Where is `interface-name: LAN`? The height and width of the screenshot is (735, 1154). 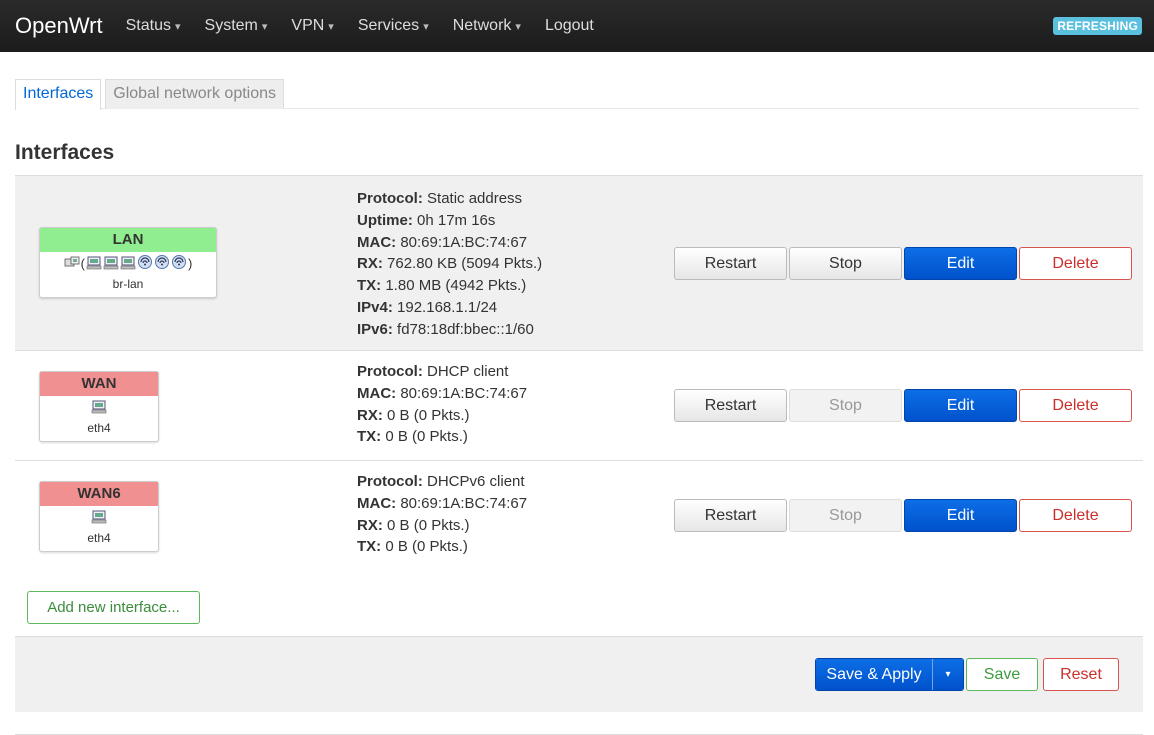
interface-name: LAN is located at coordinates (128, 240).